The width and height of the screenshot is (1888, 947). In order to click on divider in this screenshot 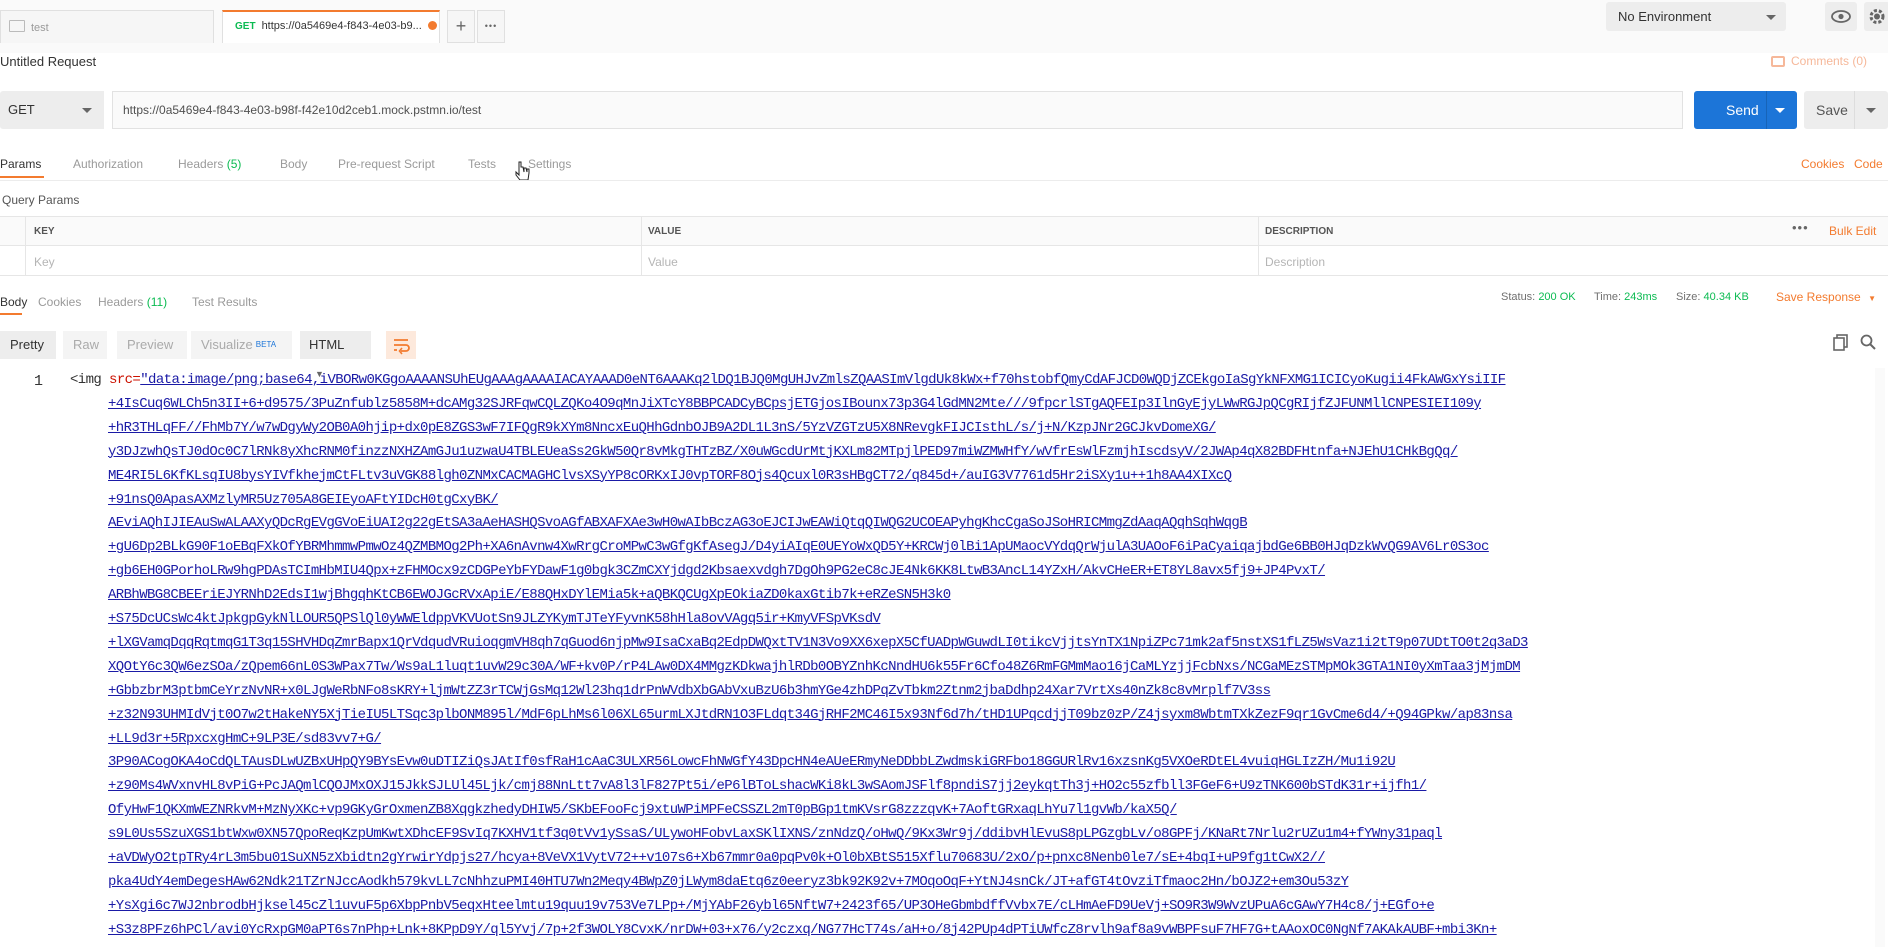, I will do `click(944, 180)`.